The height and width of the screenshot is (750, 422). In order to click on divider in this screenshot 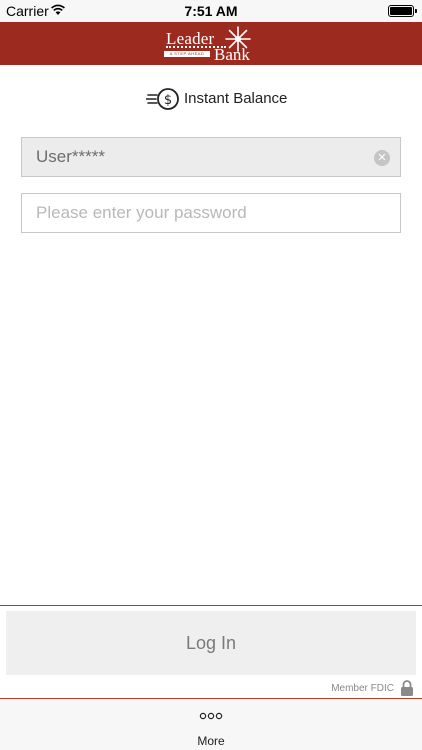, I will do `click(211, 605)`.